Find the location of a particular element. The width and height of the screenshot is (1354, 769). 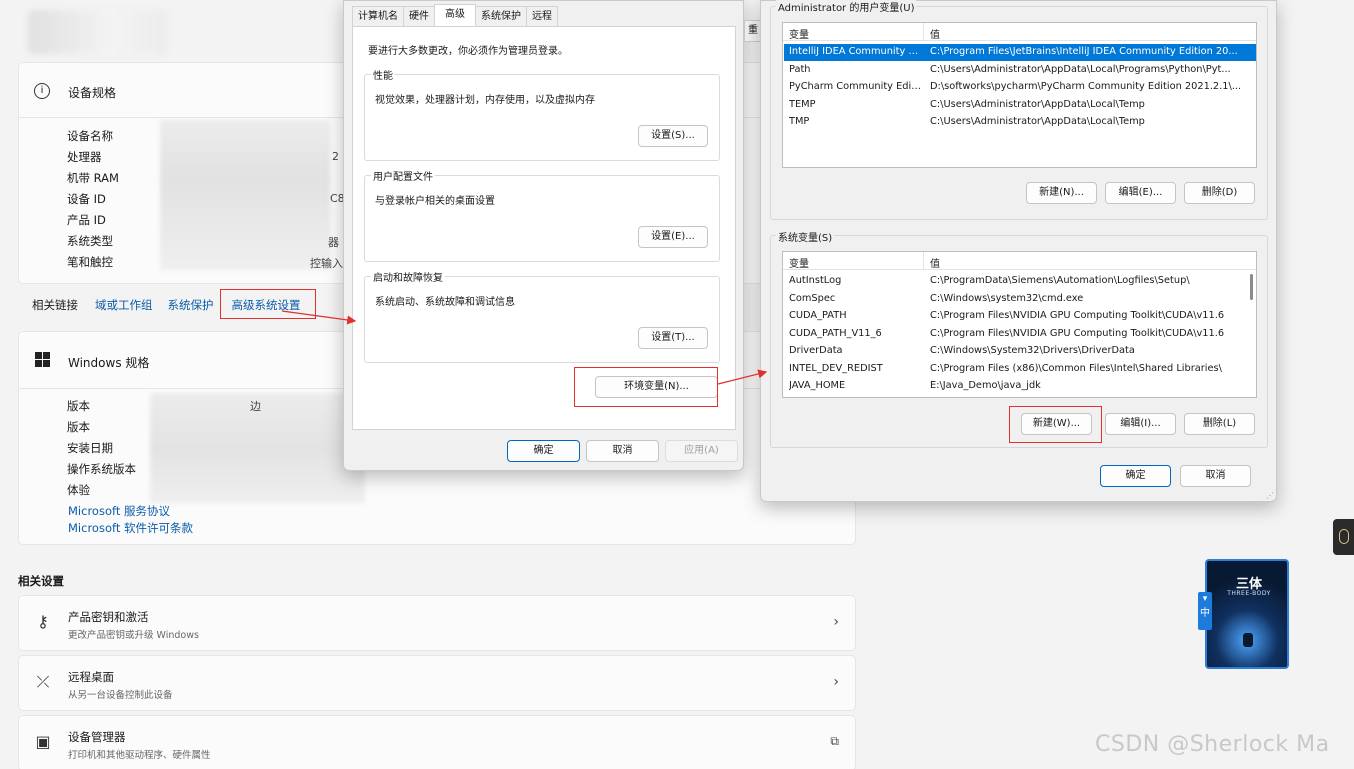

annotation-arrows is located at coordinates (524, 347).